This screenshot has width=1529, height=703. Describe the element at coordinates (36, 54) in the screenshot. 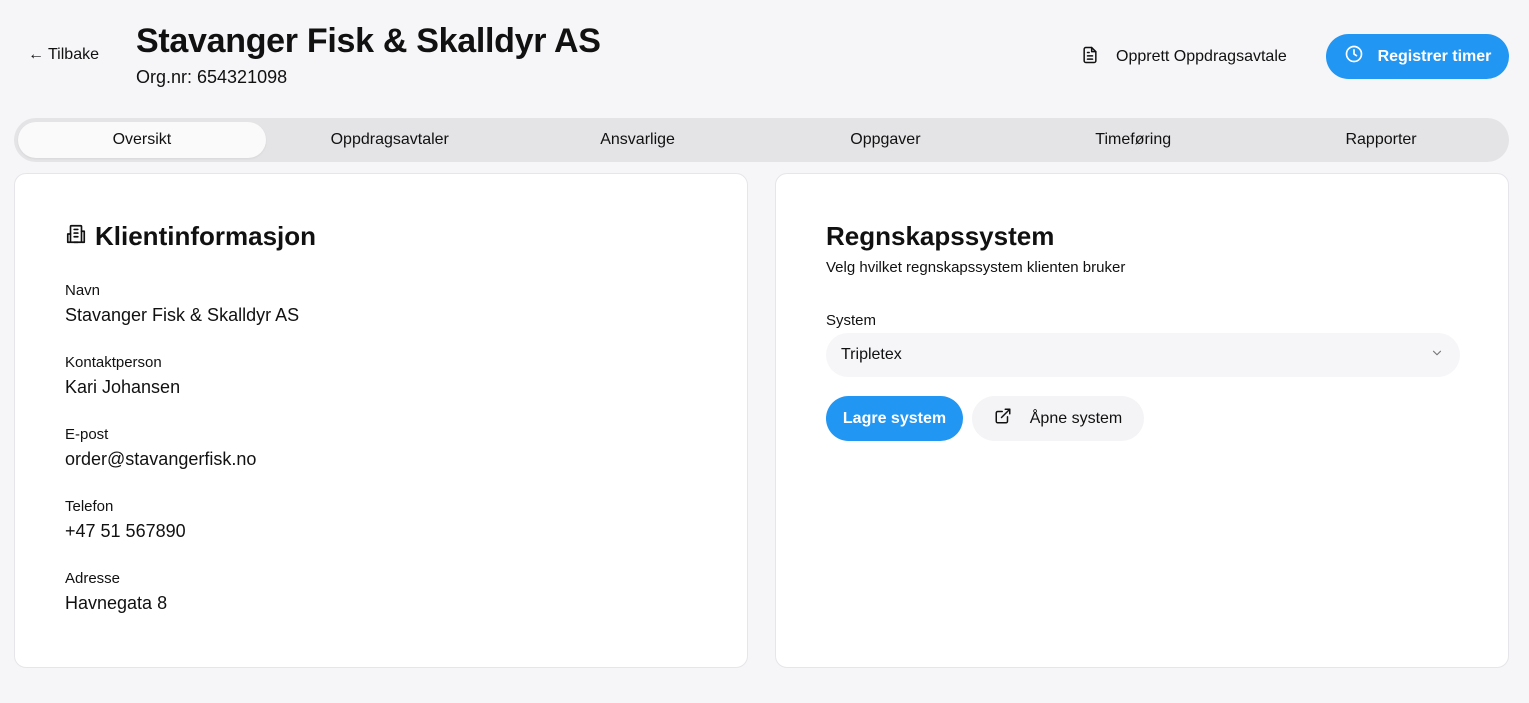

I see `arrow-left-icon: ←` at that location.